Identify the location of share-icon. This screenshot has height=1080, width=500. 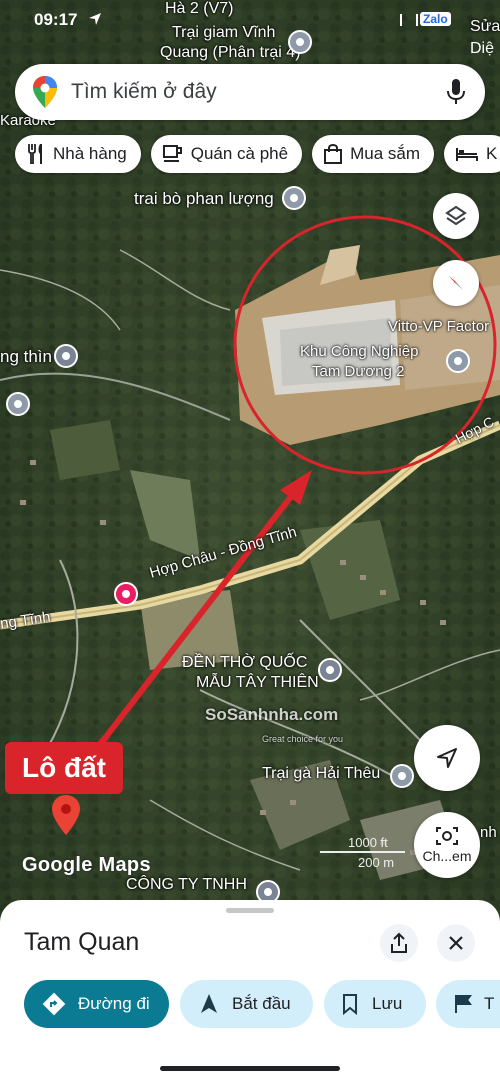
(399, 942).